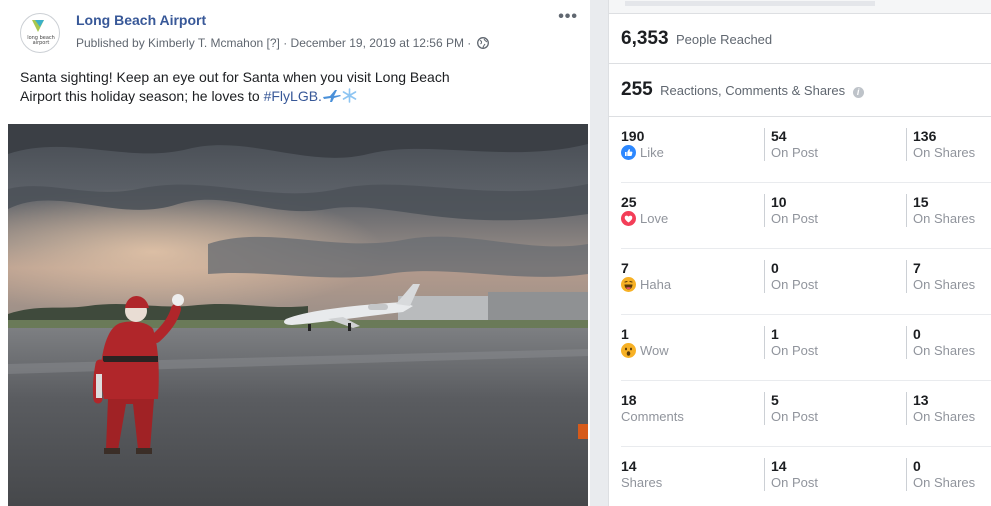  I want to click on comments-on-shares-value: 13, so click(921, 400).